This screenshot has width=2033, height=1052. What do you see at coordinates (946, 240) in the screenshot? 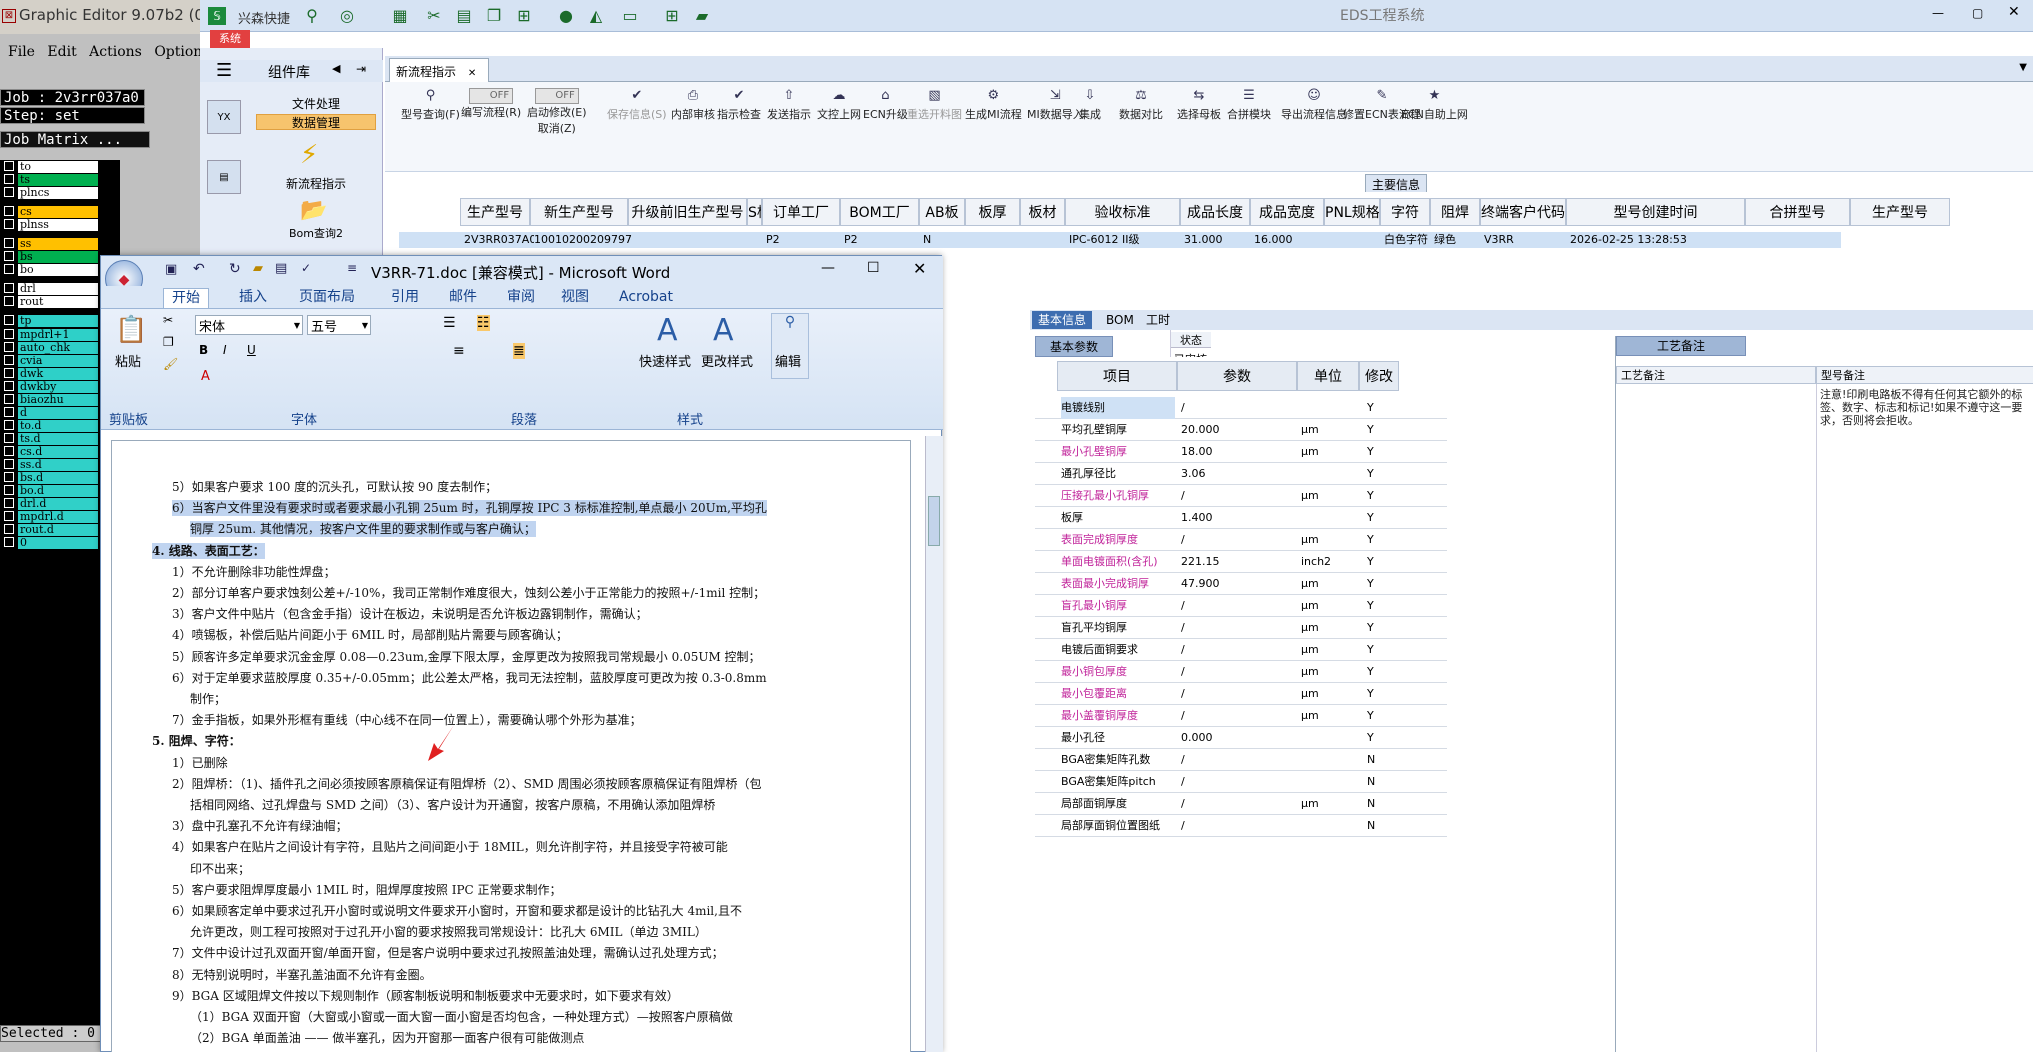
I see `grid-cell: N` at bounding box center [946, 240].